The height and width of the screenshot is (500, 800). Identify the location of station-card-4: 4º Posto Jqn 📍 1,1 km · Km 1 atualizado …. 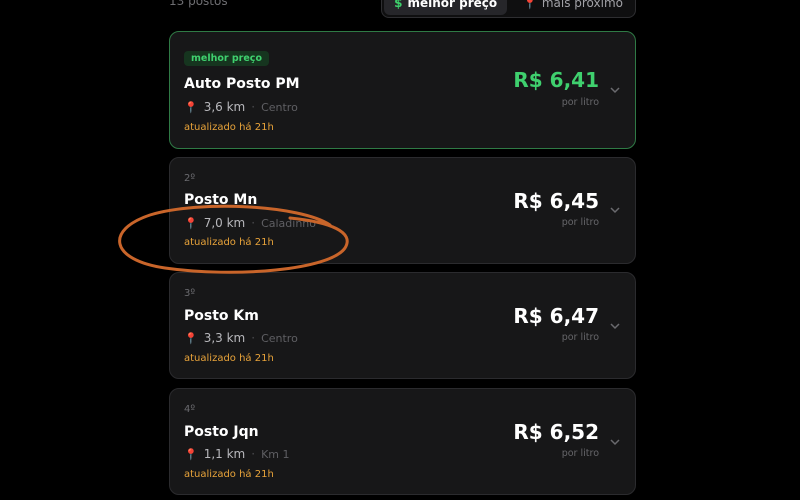
(402, 441).